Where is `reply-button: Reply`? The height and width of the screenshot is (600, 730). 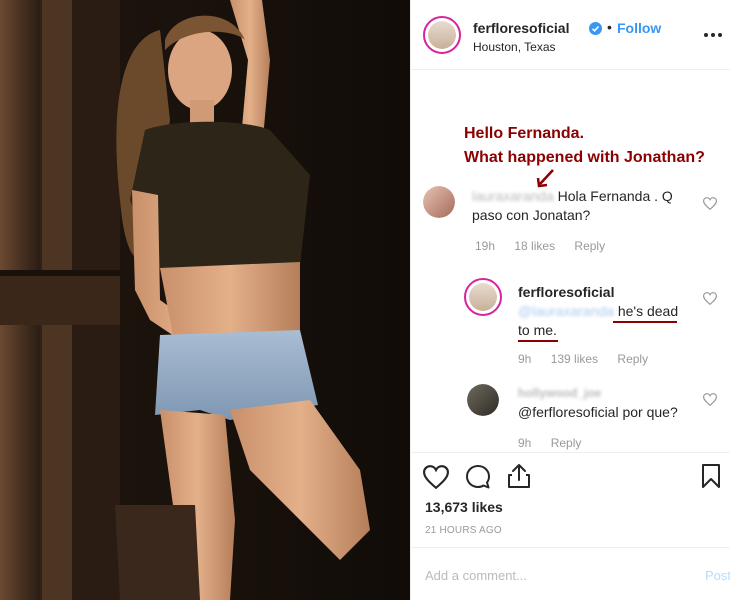 reply-button: Reply is located at coordinates (589, 246).